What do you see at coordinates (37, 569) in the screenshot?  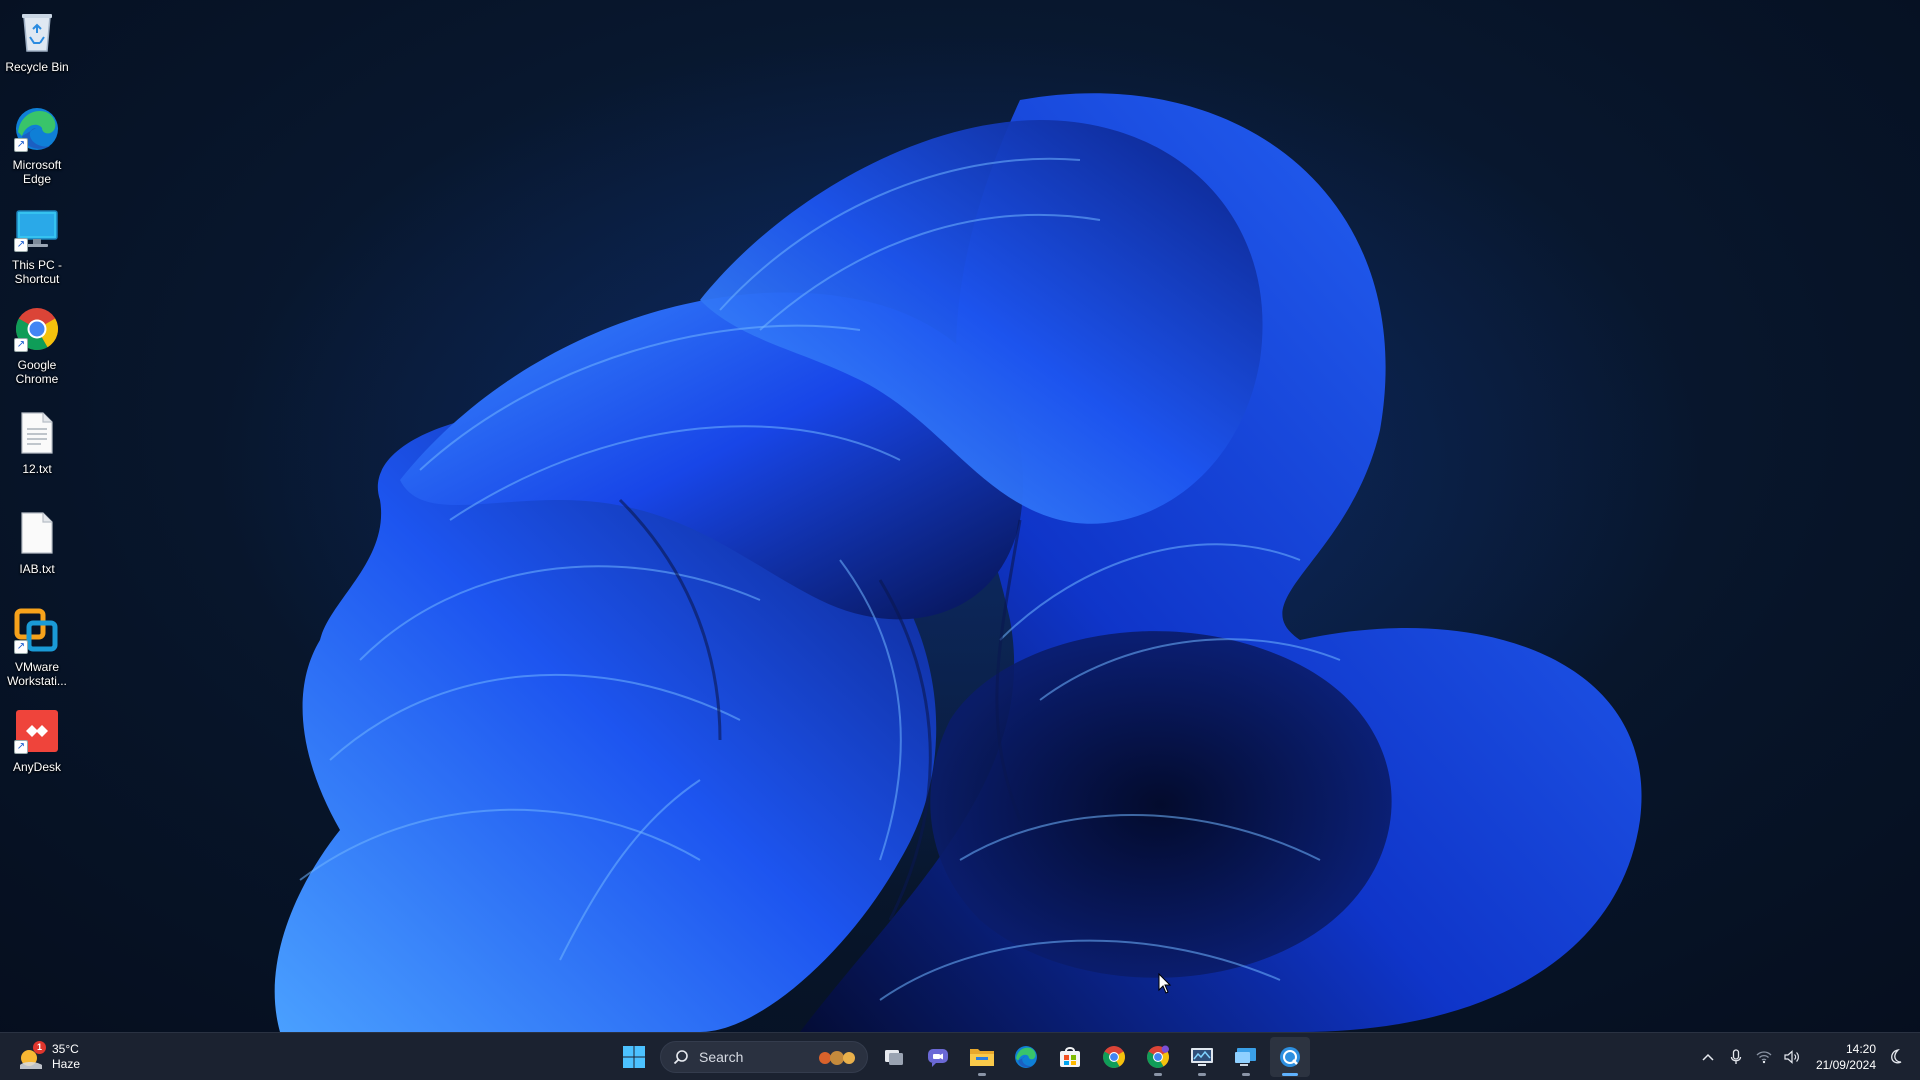 I see `desktop-icon-label: IAB.txt` at bounding box center [37, 569].